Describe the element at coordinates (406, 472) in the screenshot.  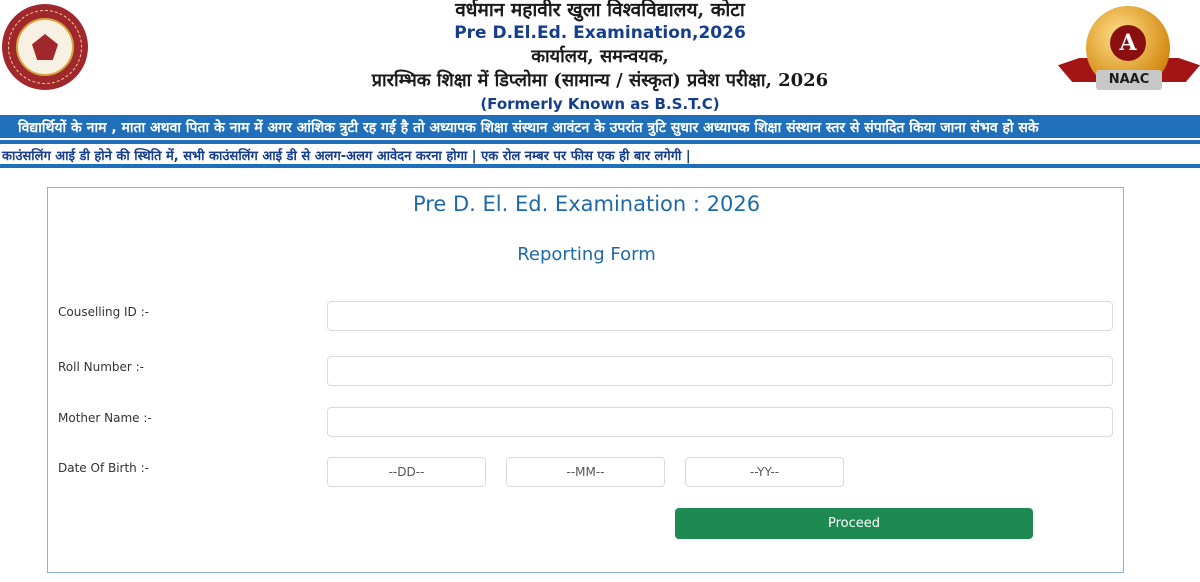
I see `dob-day-input` at that location.